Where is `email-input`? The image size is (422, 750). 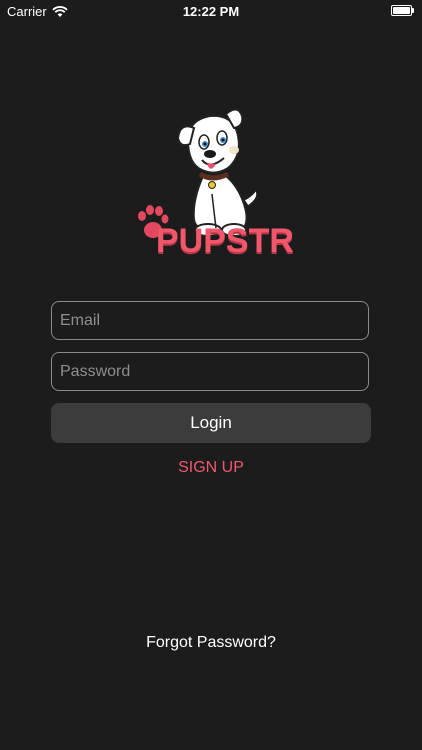
email-input is located at coordinates (210, 320).